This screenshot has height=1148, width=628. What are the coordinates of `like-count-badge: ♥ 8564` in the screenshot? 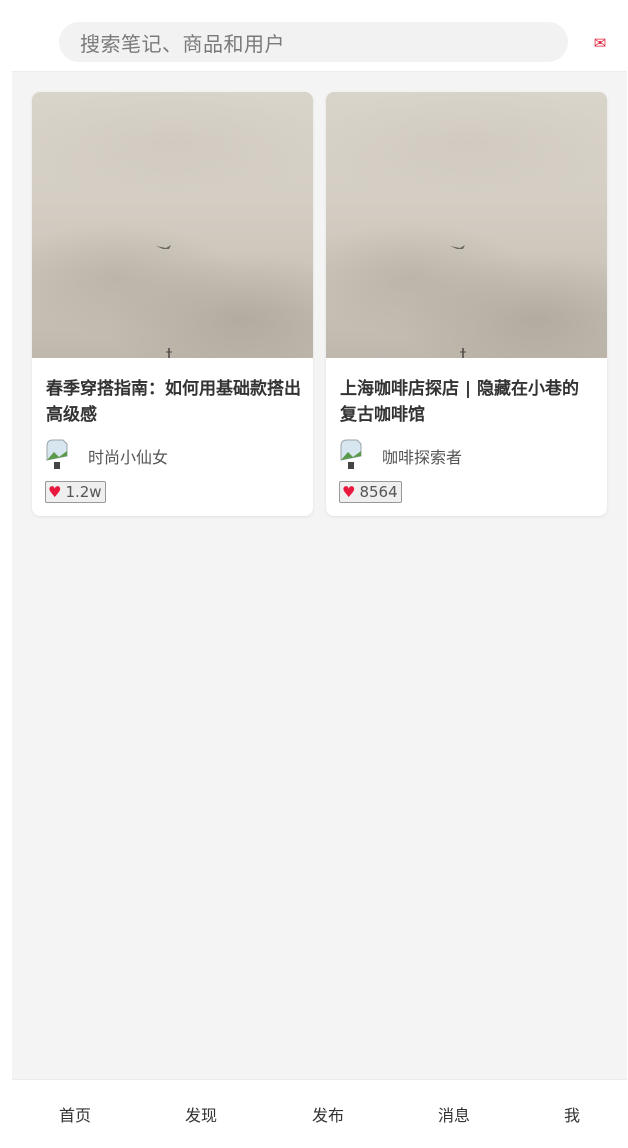 It's located at (370, 492).